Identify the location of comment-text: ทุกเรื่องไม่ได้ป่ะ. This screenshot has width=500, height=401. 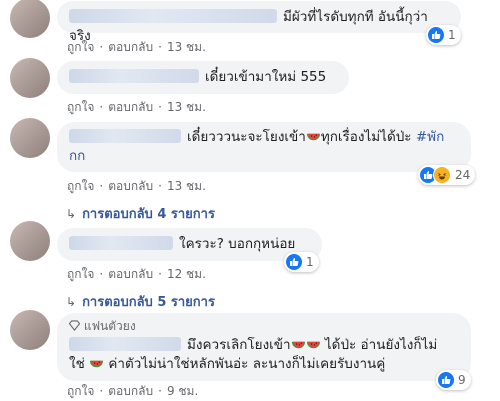
(366, 137).